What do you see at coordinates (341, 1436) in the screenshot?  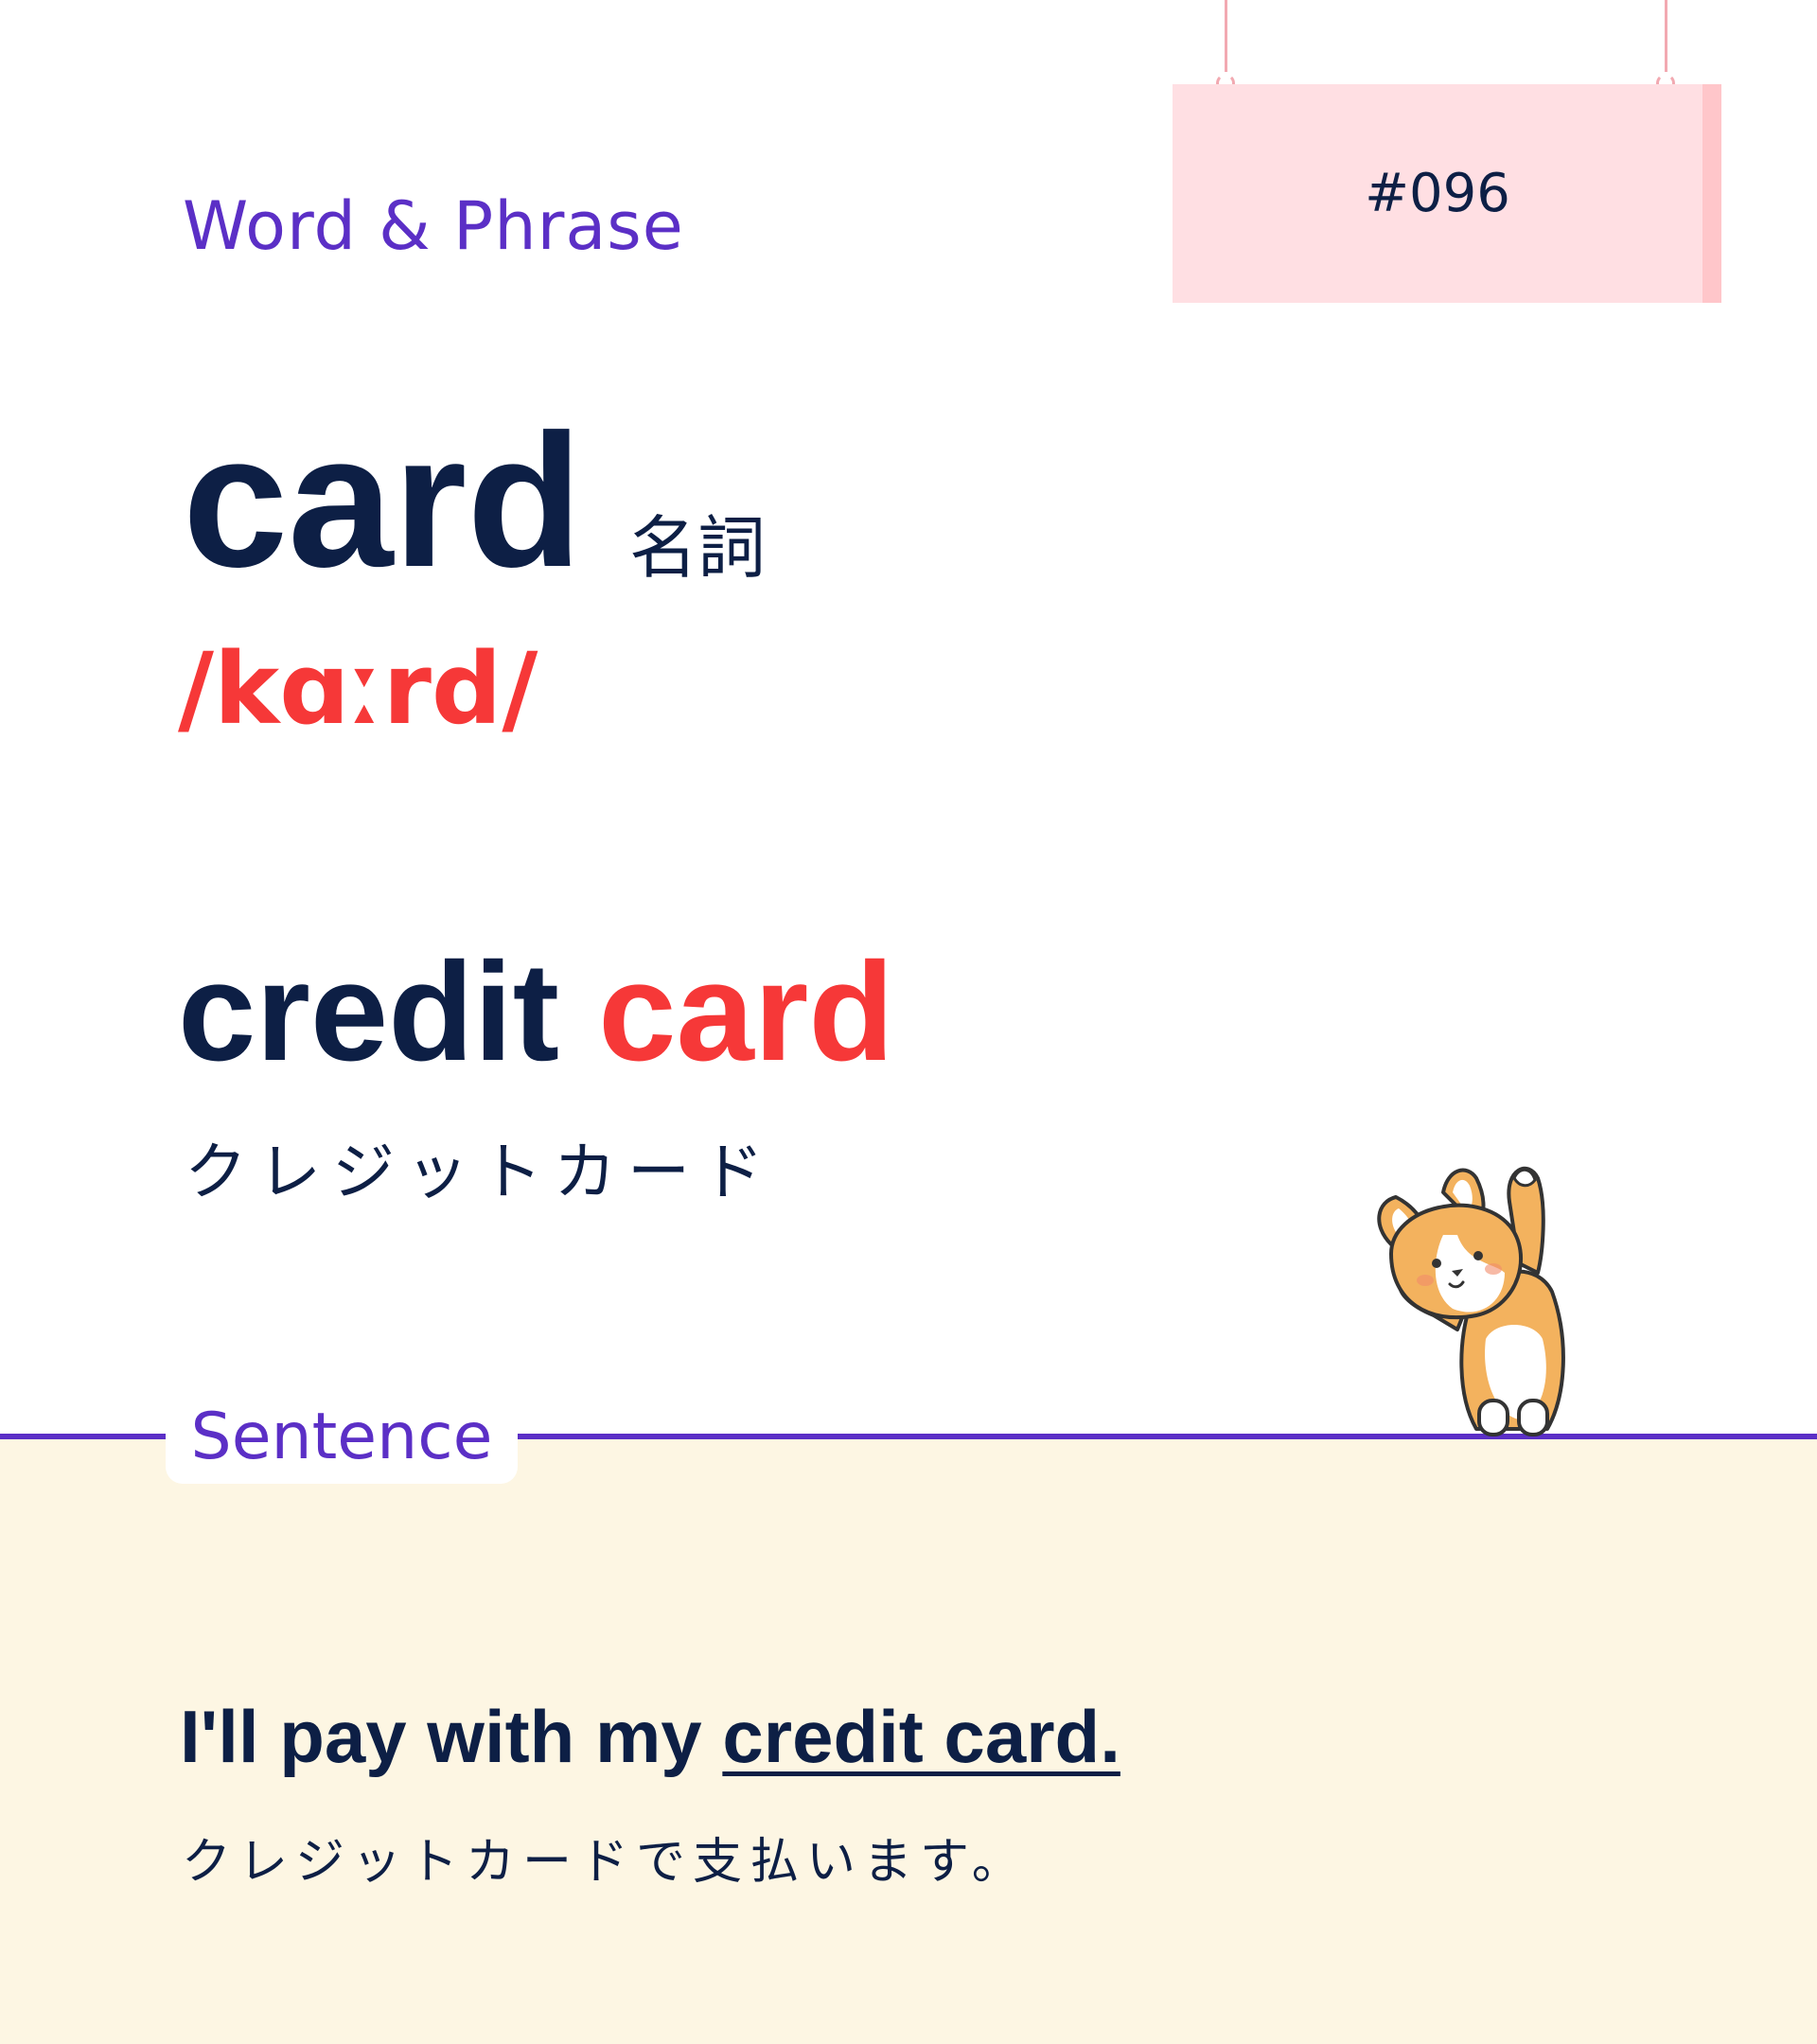 I see `sentence-label: Sentence` at bounding box center [341, 1436].